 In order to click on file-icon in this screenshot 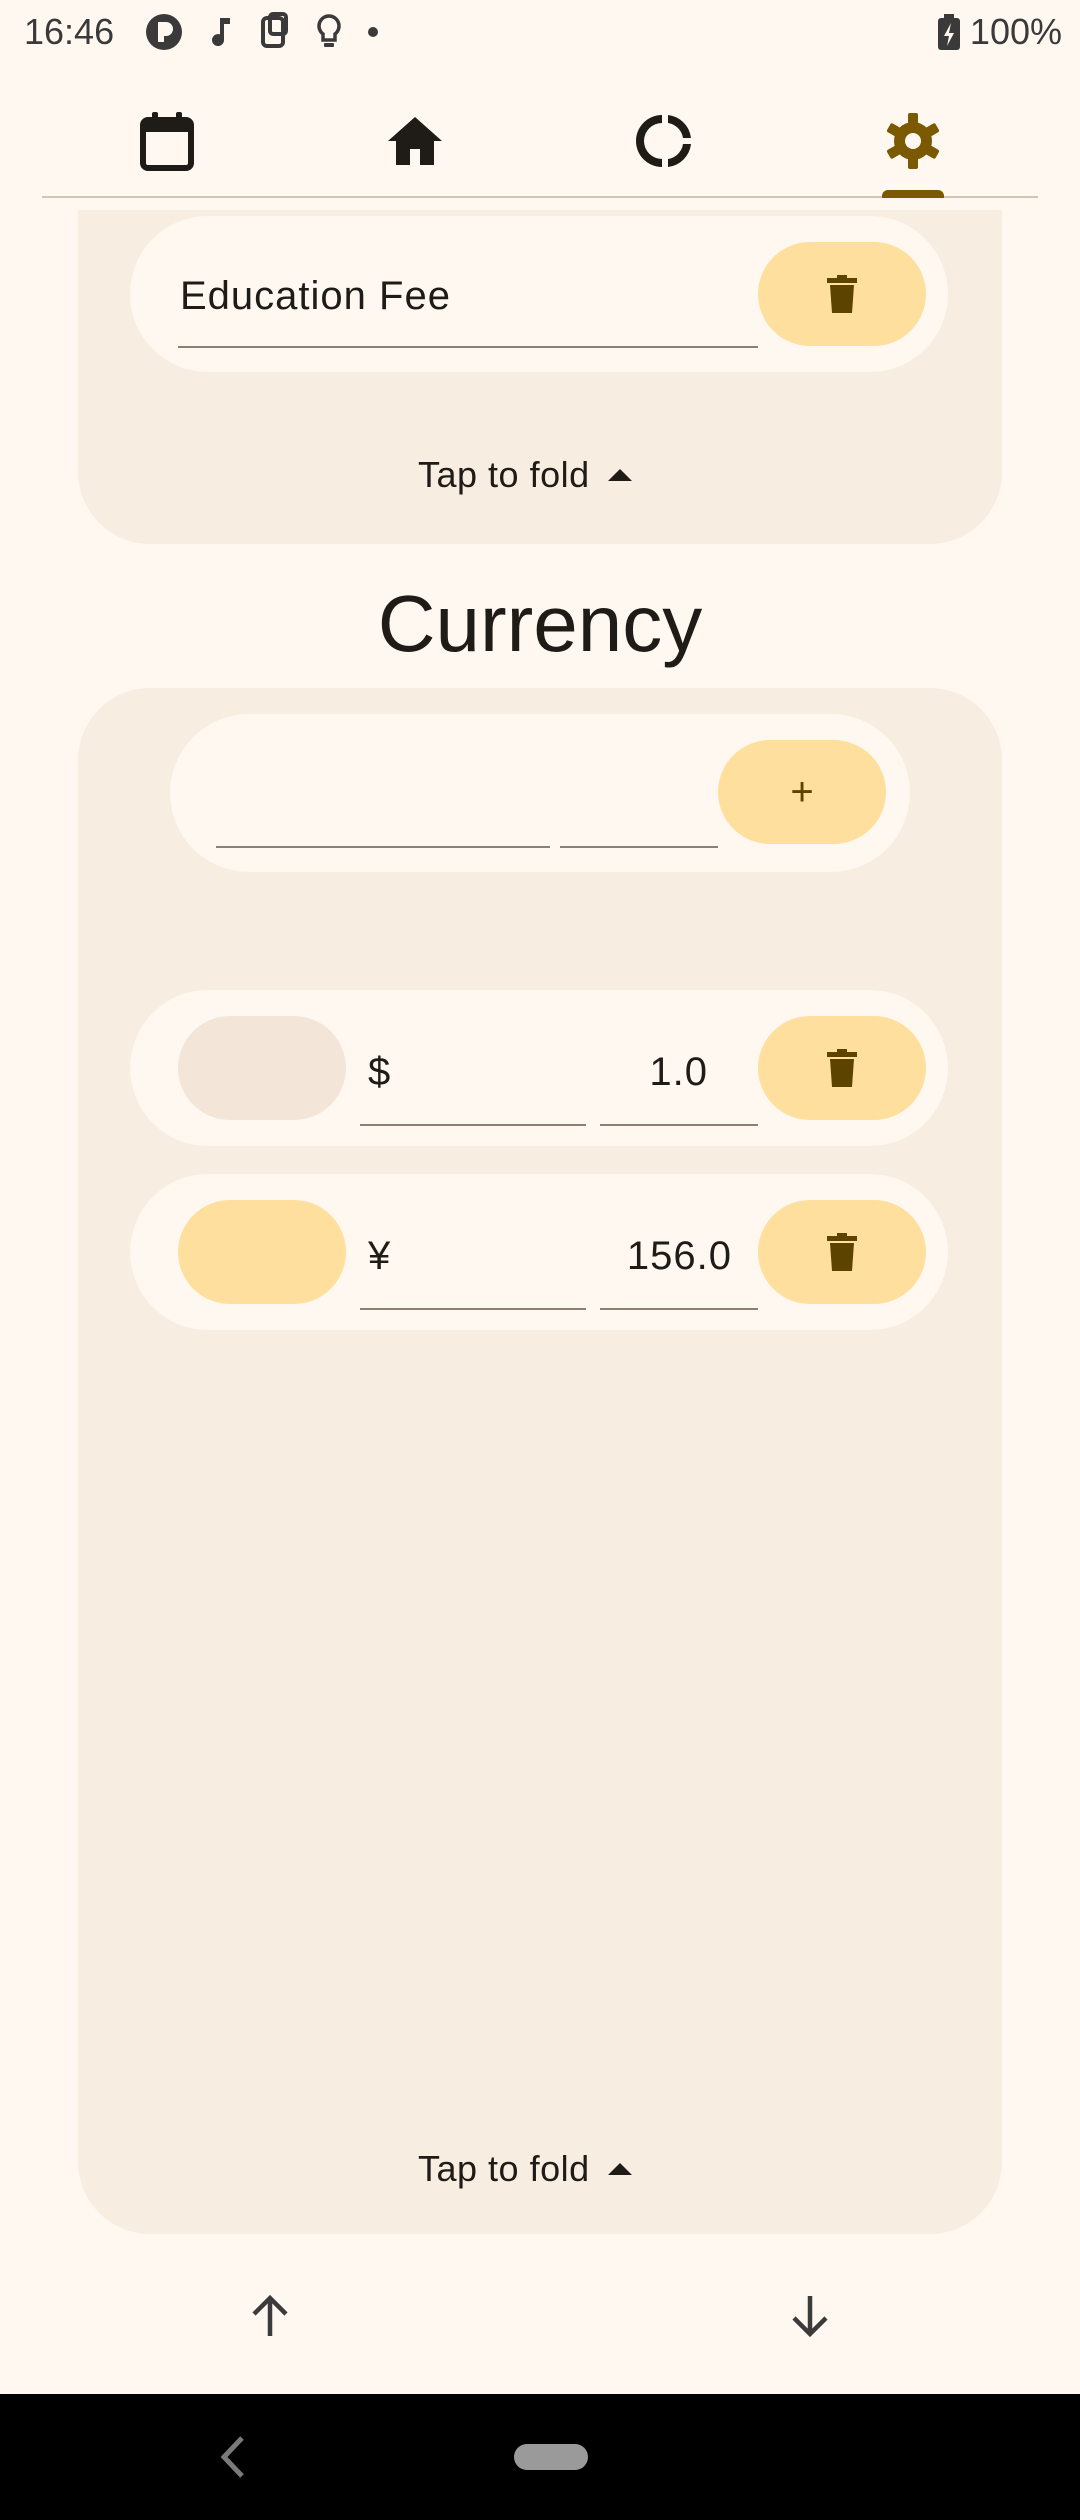, I will do `click(274, 30)`.